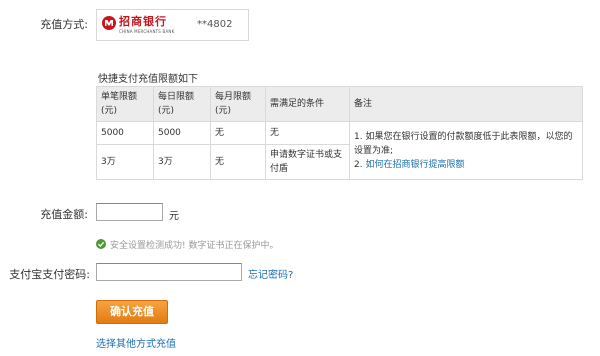 This screenshot has height=356, width=600. Describe the element at coordinates (136, 342) in the screenshot. I see `other-method-link: 选择其他方式充值` at that location.